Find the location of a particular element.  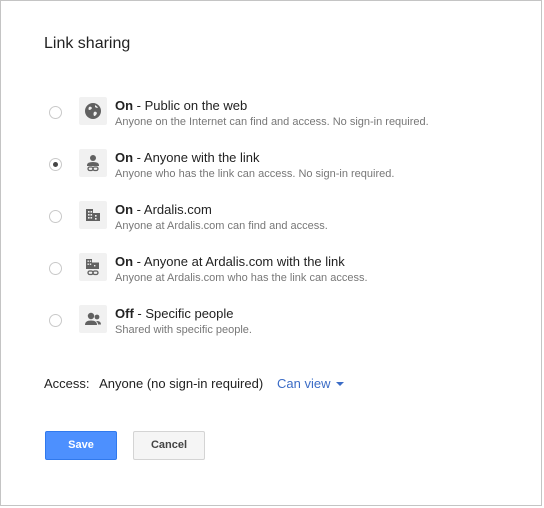

dialog-title: Link sharing is located at coordinates (87, 43).